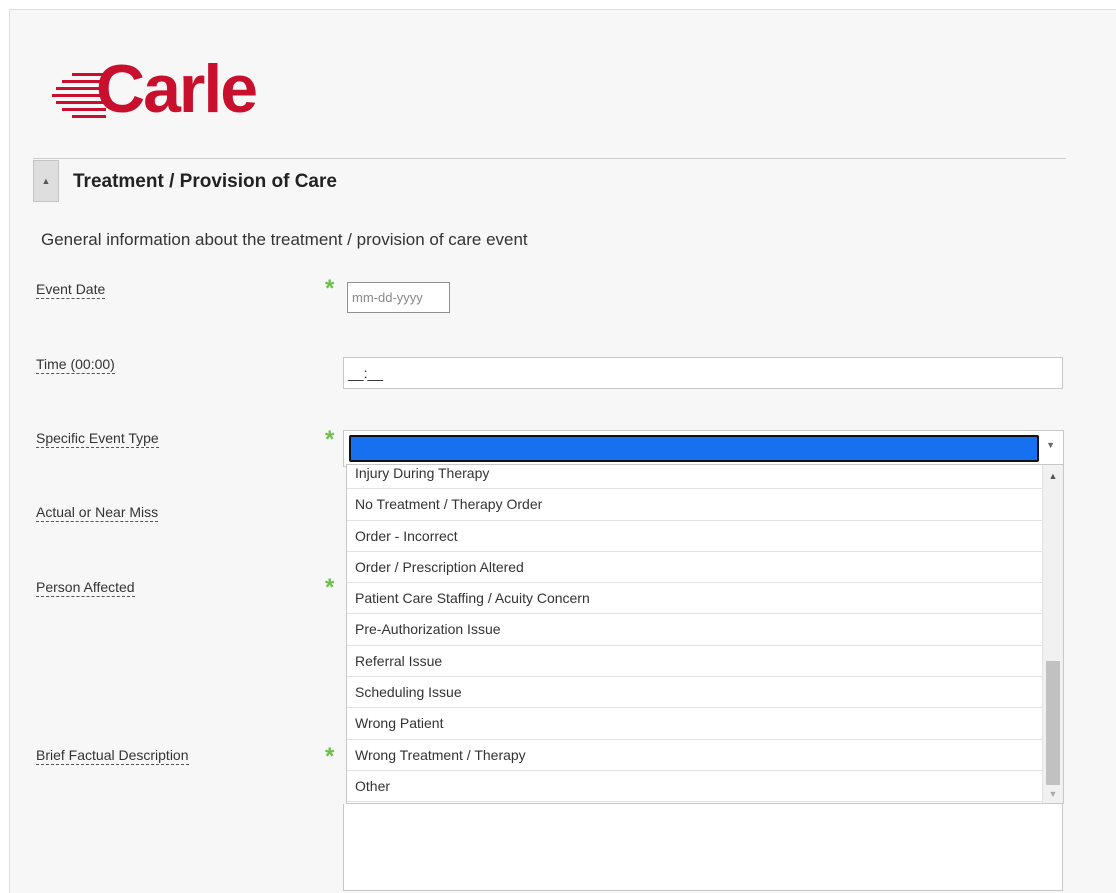  I want to click on actual-or-near-miss-label: Actual or Near Miss, so click(97, 513).